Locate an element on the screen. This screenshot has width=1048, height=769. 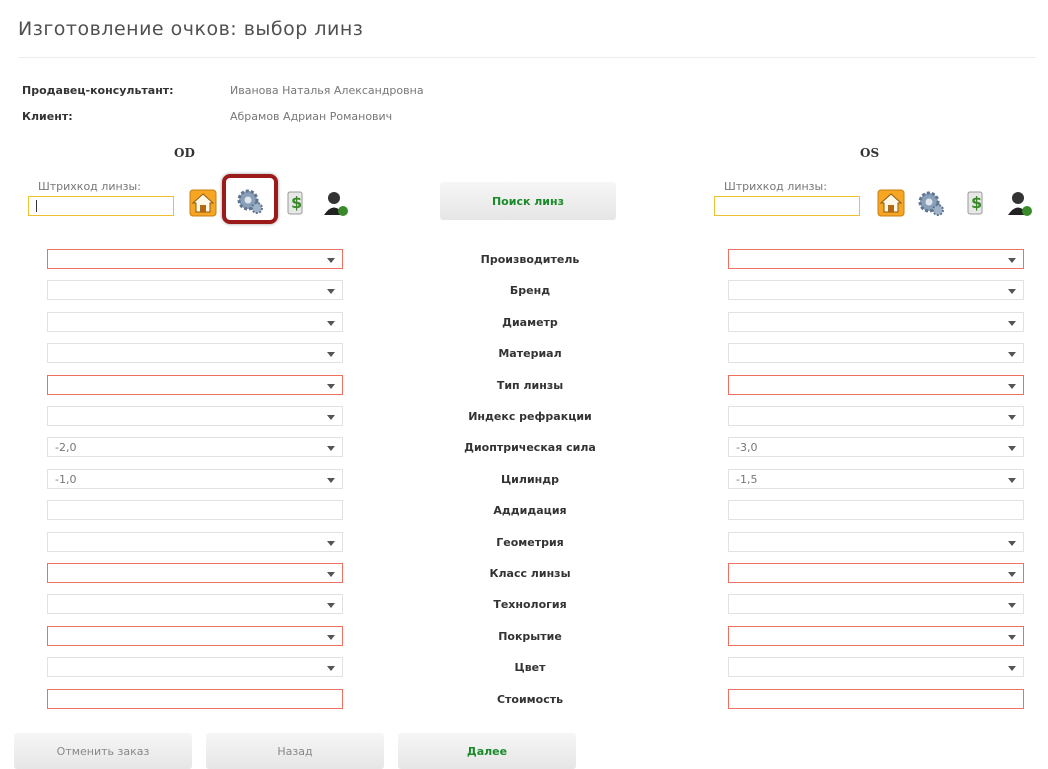
os-barcode-input is located at coordinates (787, 206).